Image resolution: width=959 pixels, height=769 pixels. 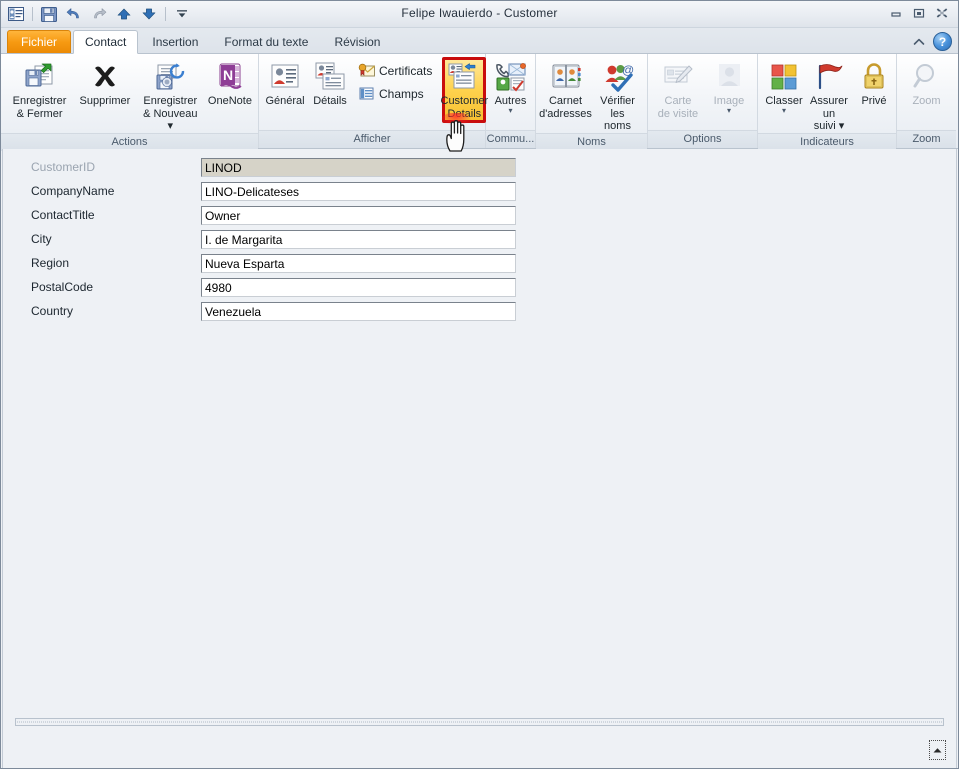 I want to click on check-names-label-1: Vérifier, so click(x=617, y=101).